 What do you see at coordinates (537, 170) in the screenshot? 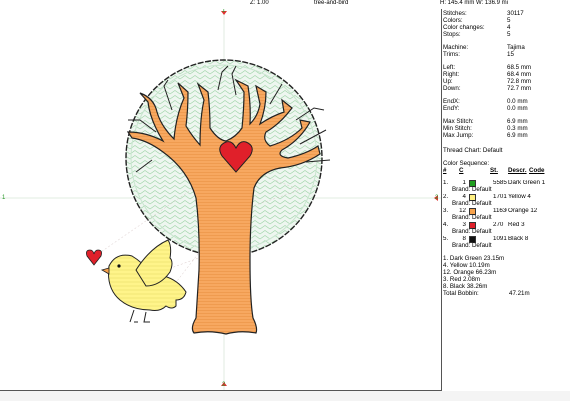
I see `col-header-code: Code` at bounding box center [537, 170].